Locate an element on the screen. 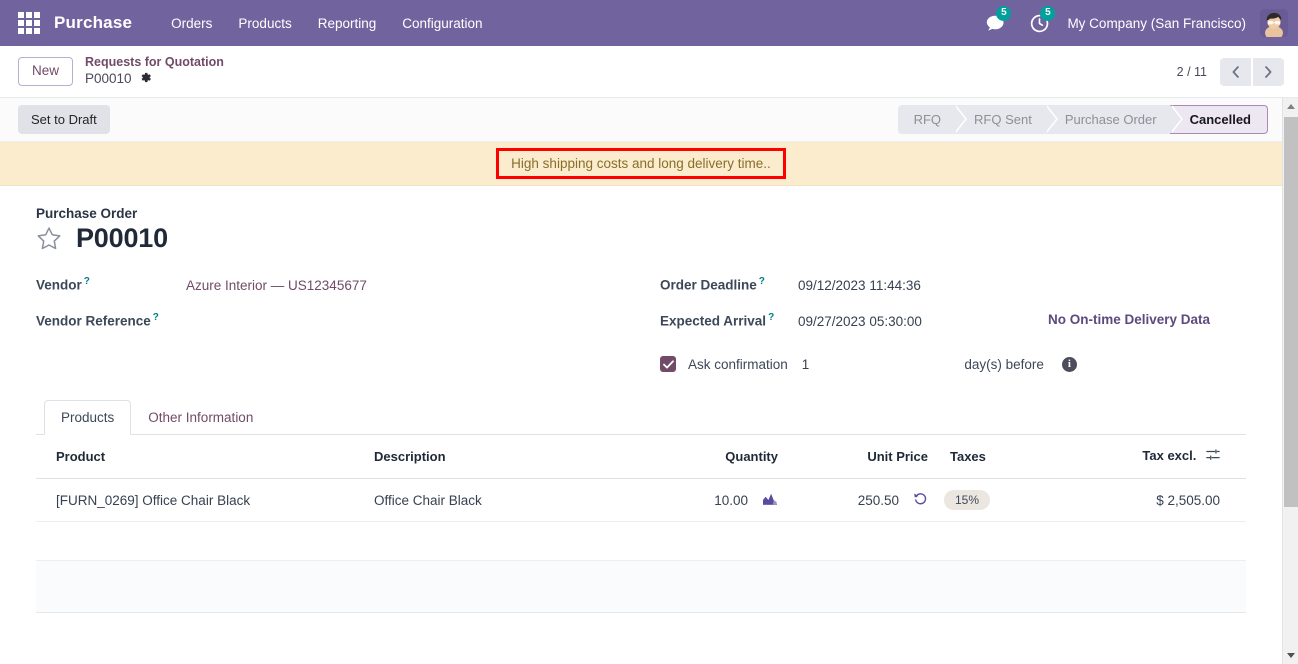  on-time-delivery-link: No On-time Delivery Data is located at coordinates (1129, 319).